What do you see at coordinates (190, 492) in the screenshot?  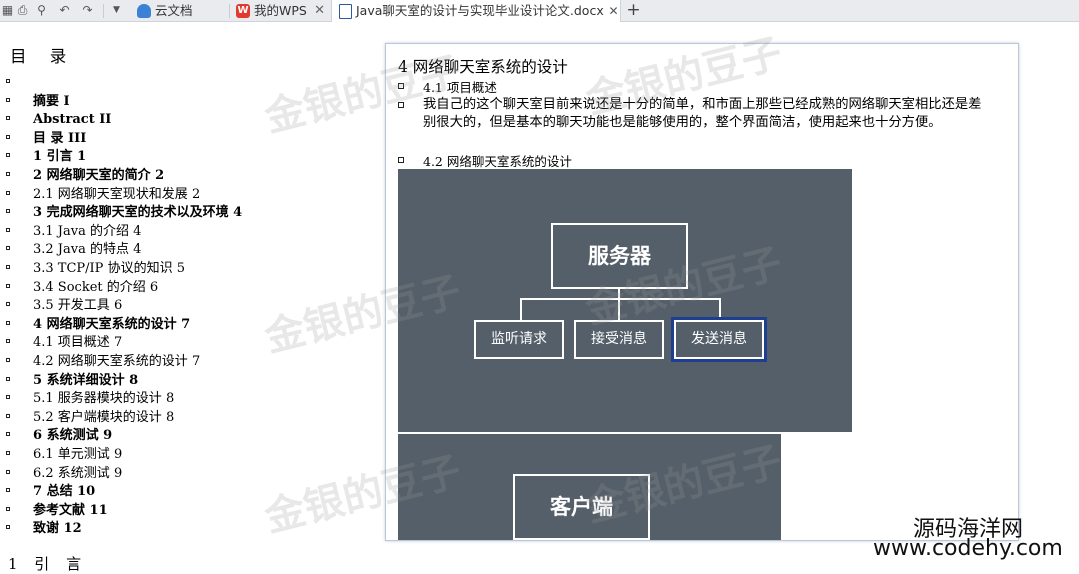 I see `toc-item: 7 总结 10` at bounding box center [190, 492].